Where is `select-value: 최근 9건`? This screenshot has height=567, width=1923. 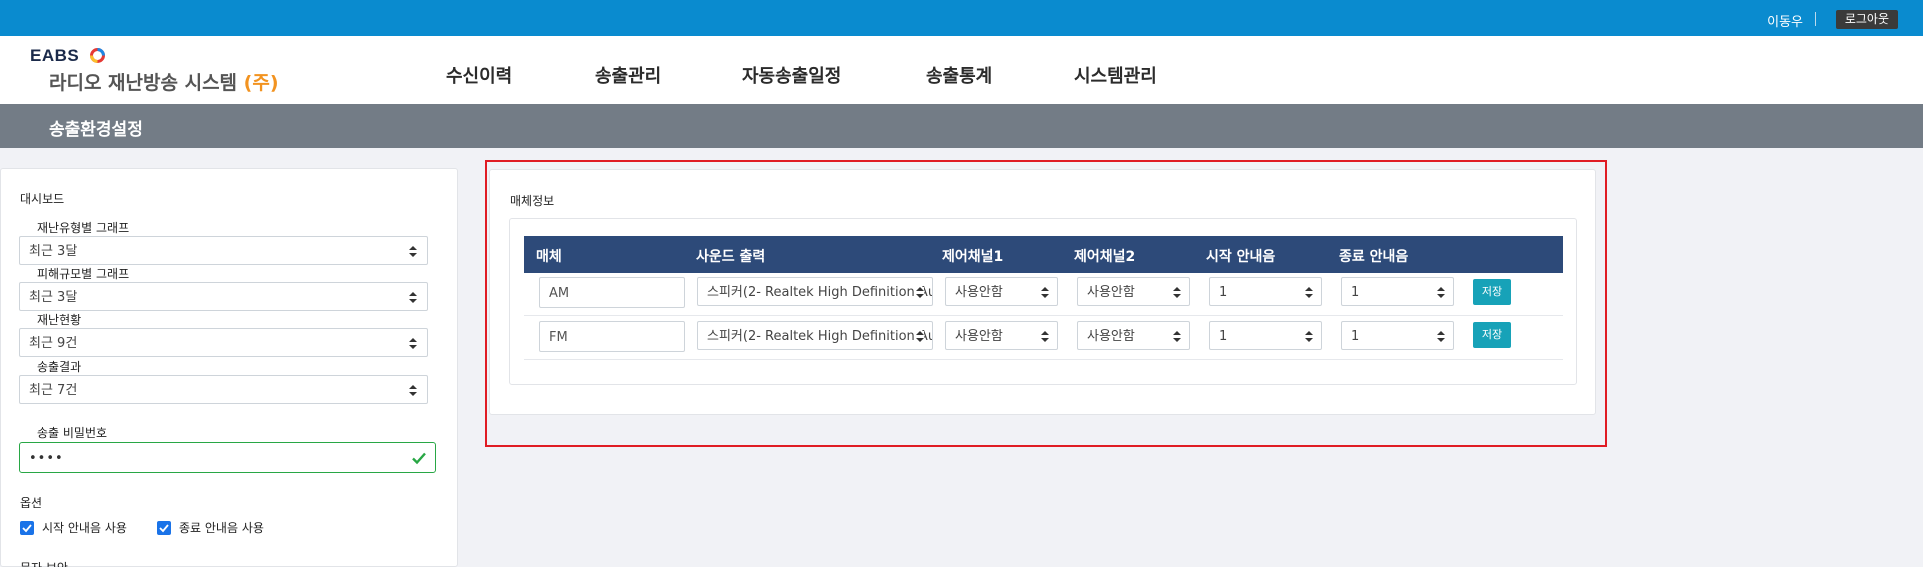
select-value: 최근 9건 is located at coordinates (53, 343).